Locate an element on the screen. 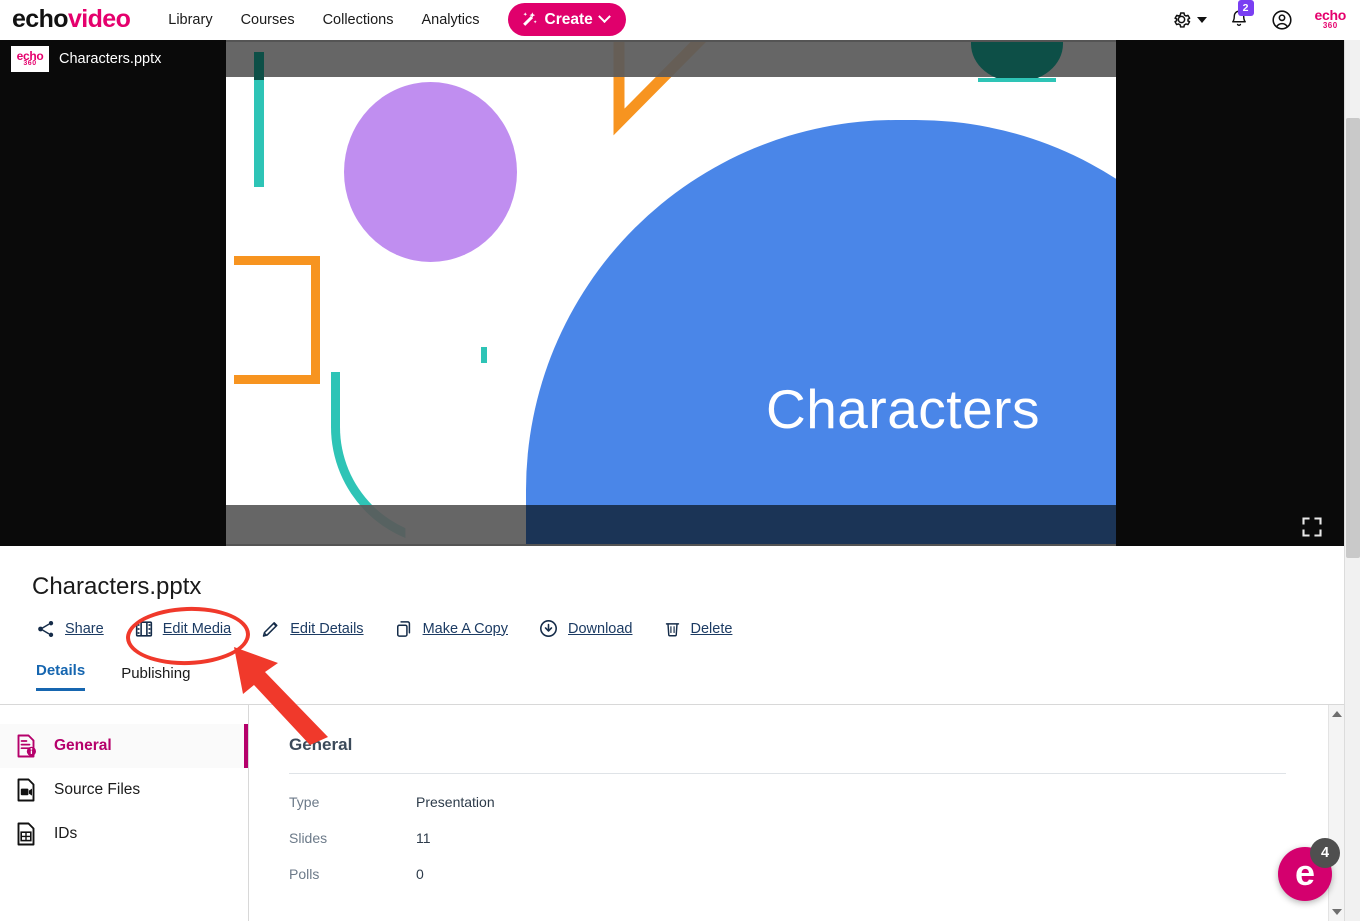 The image size is (1360, 921). document-info-icon is located at coordinates (26, 746).